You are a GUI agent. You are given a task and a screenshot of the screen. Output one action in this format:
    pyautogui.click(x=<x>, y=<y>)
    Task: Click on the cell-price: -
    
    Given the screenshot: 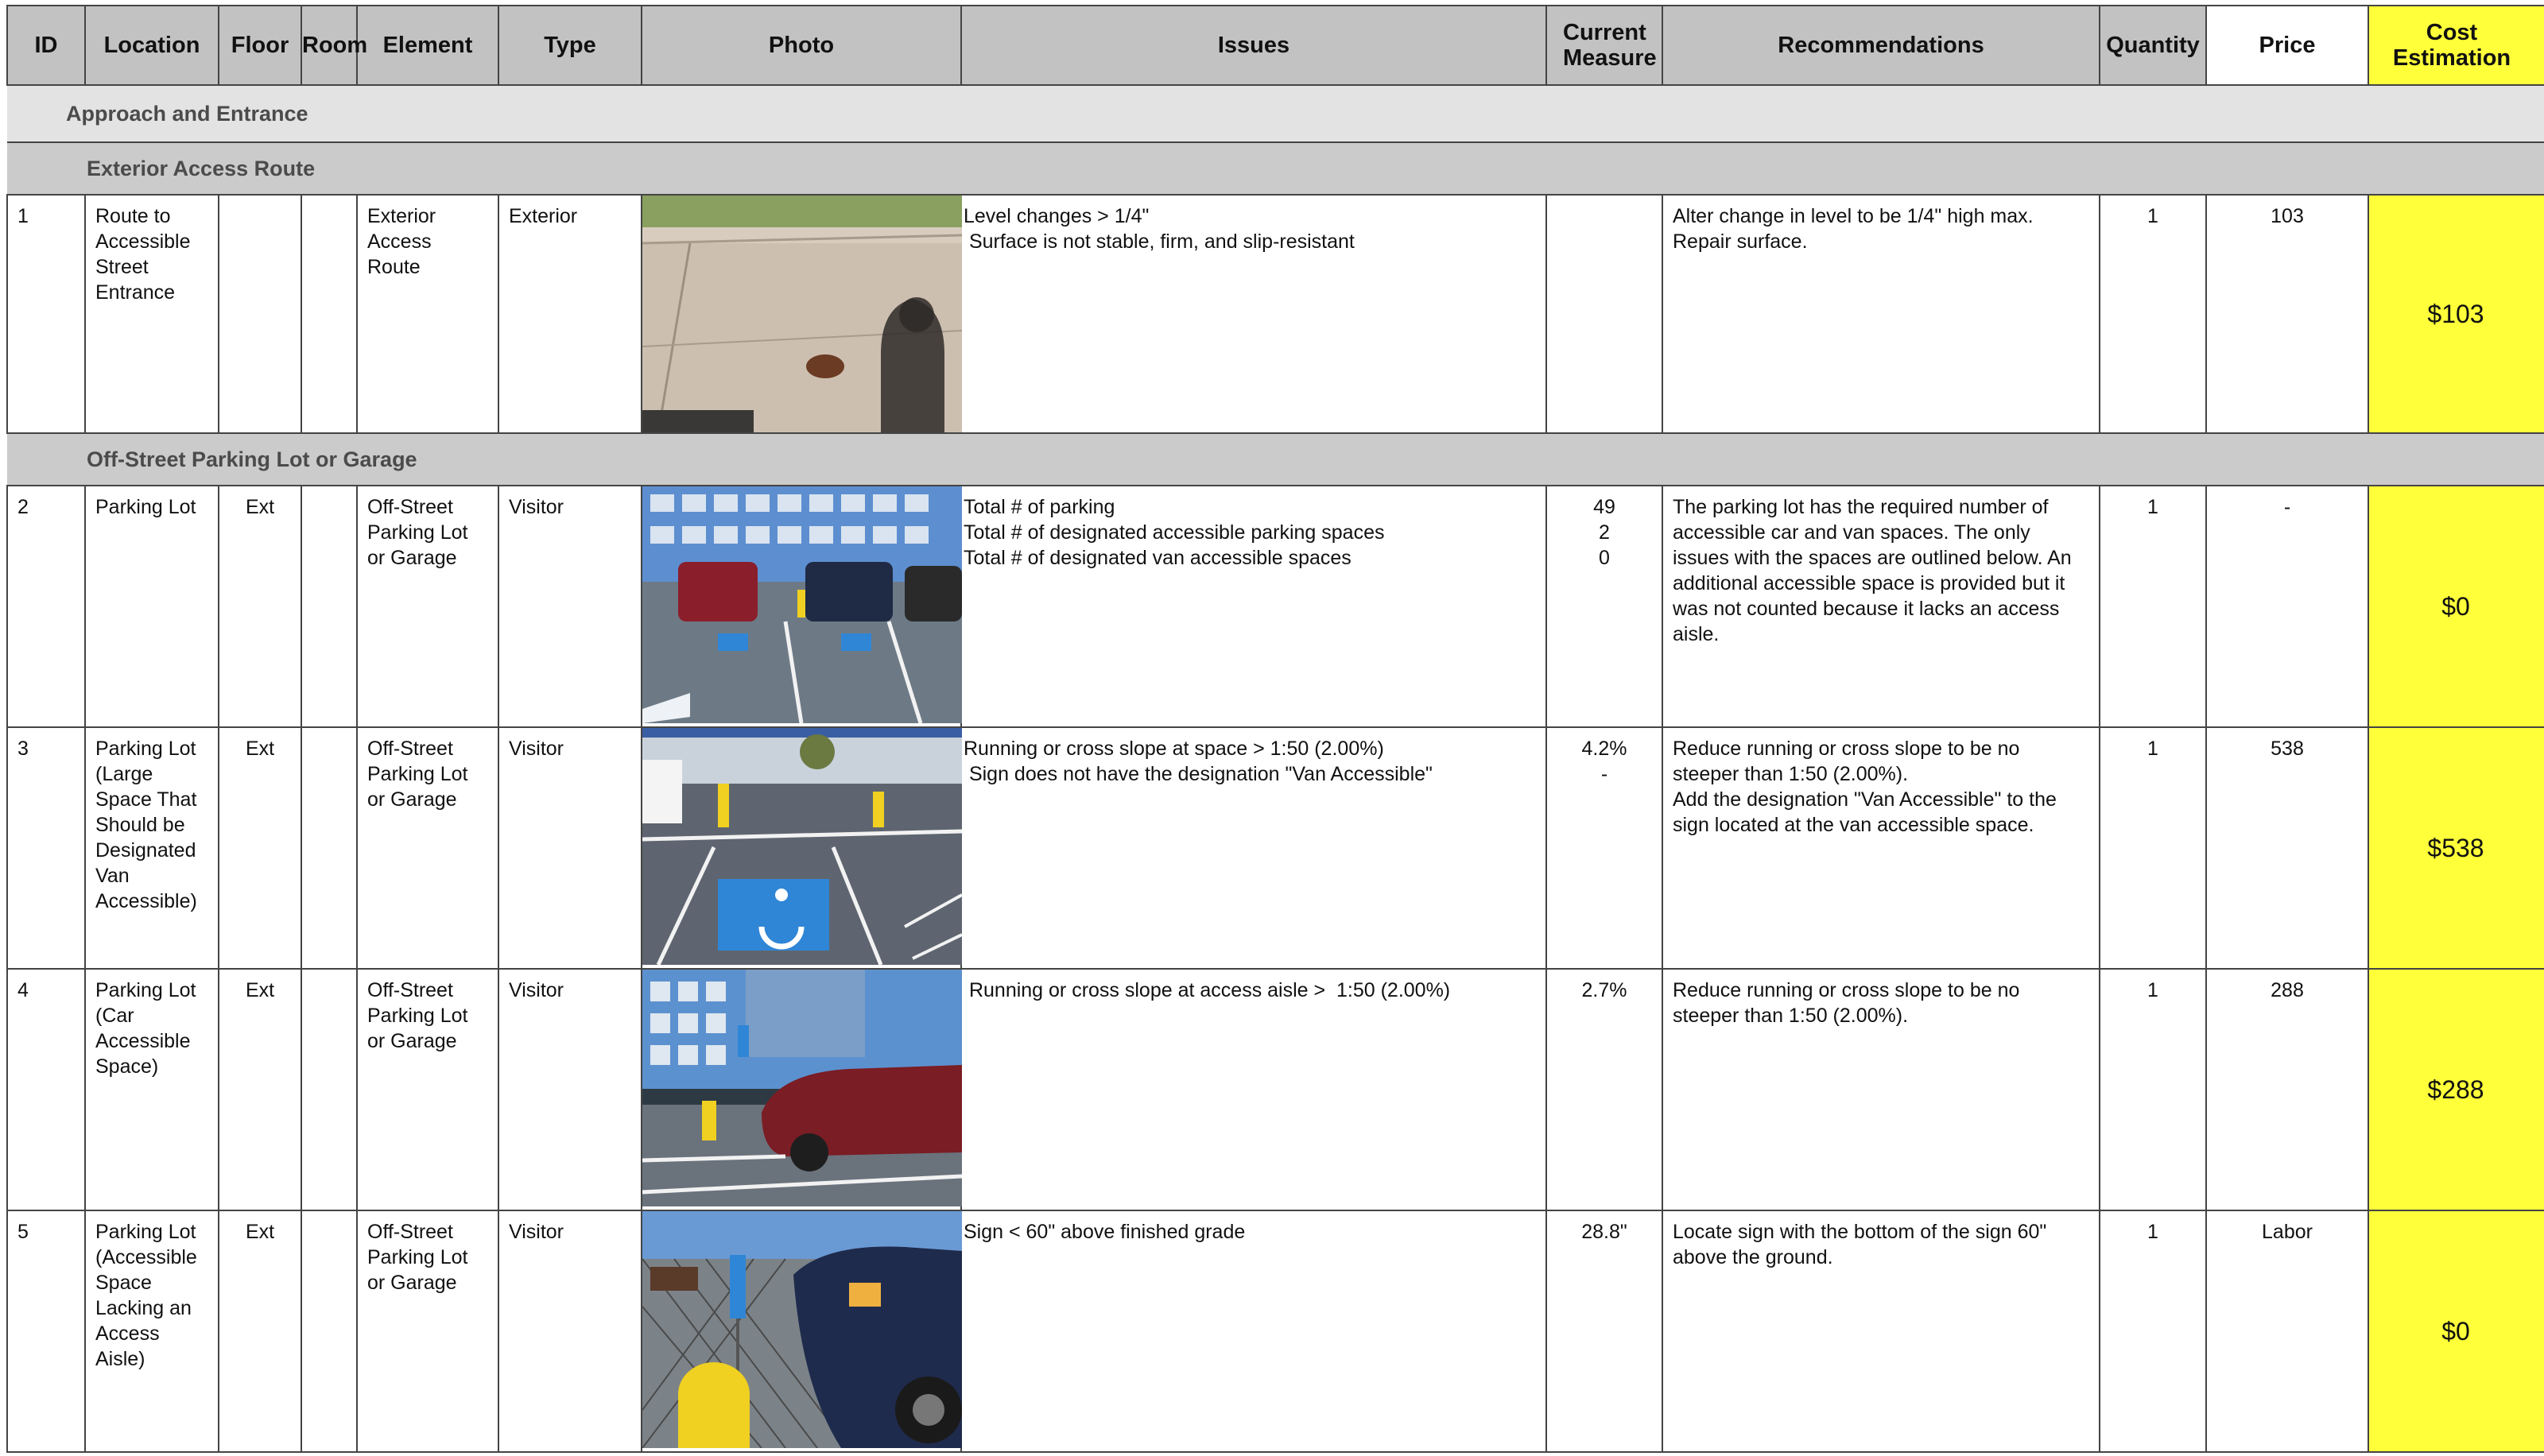 What is the action you would take?
    pyautogui.click(x=2287, y=606)
    